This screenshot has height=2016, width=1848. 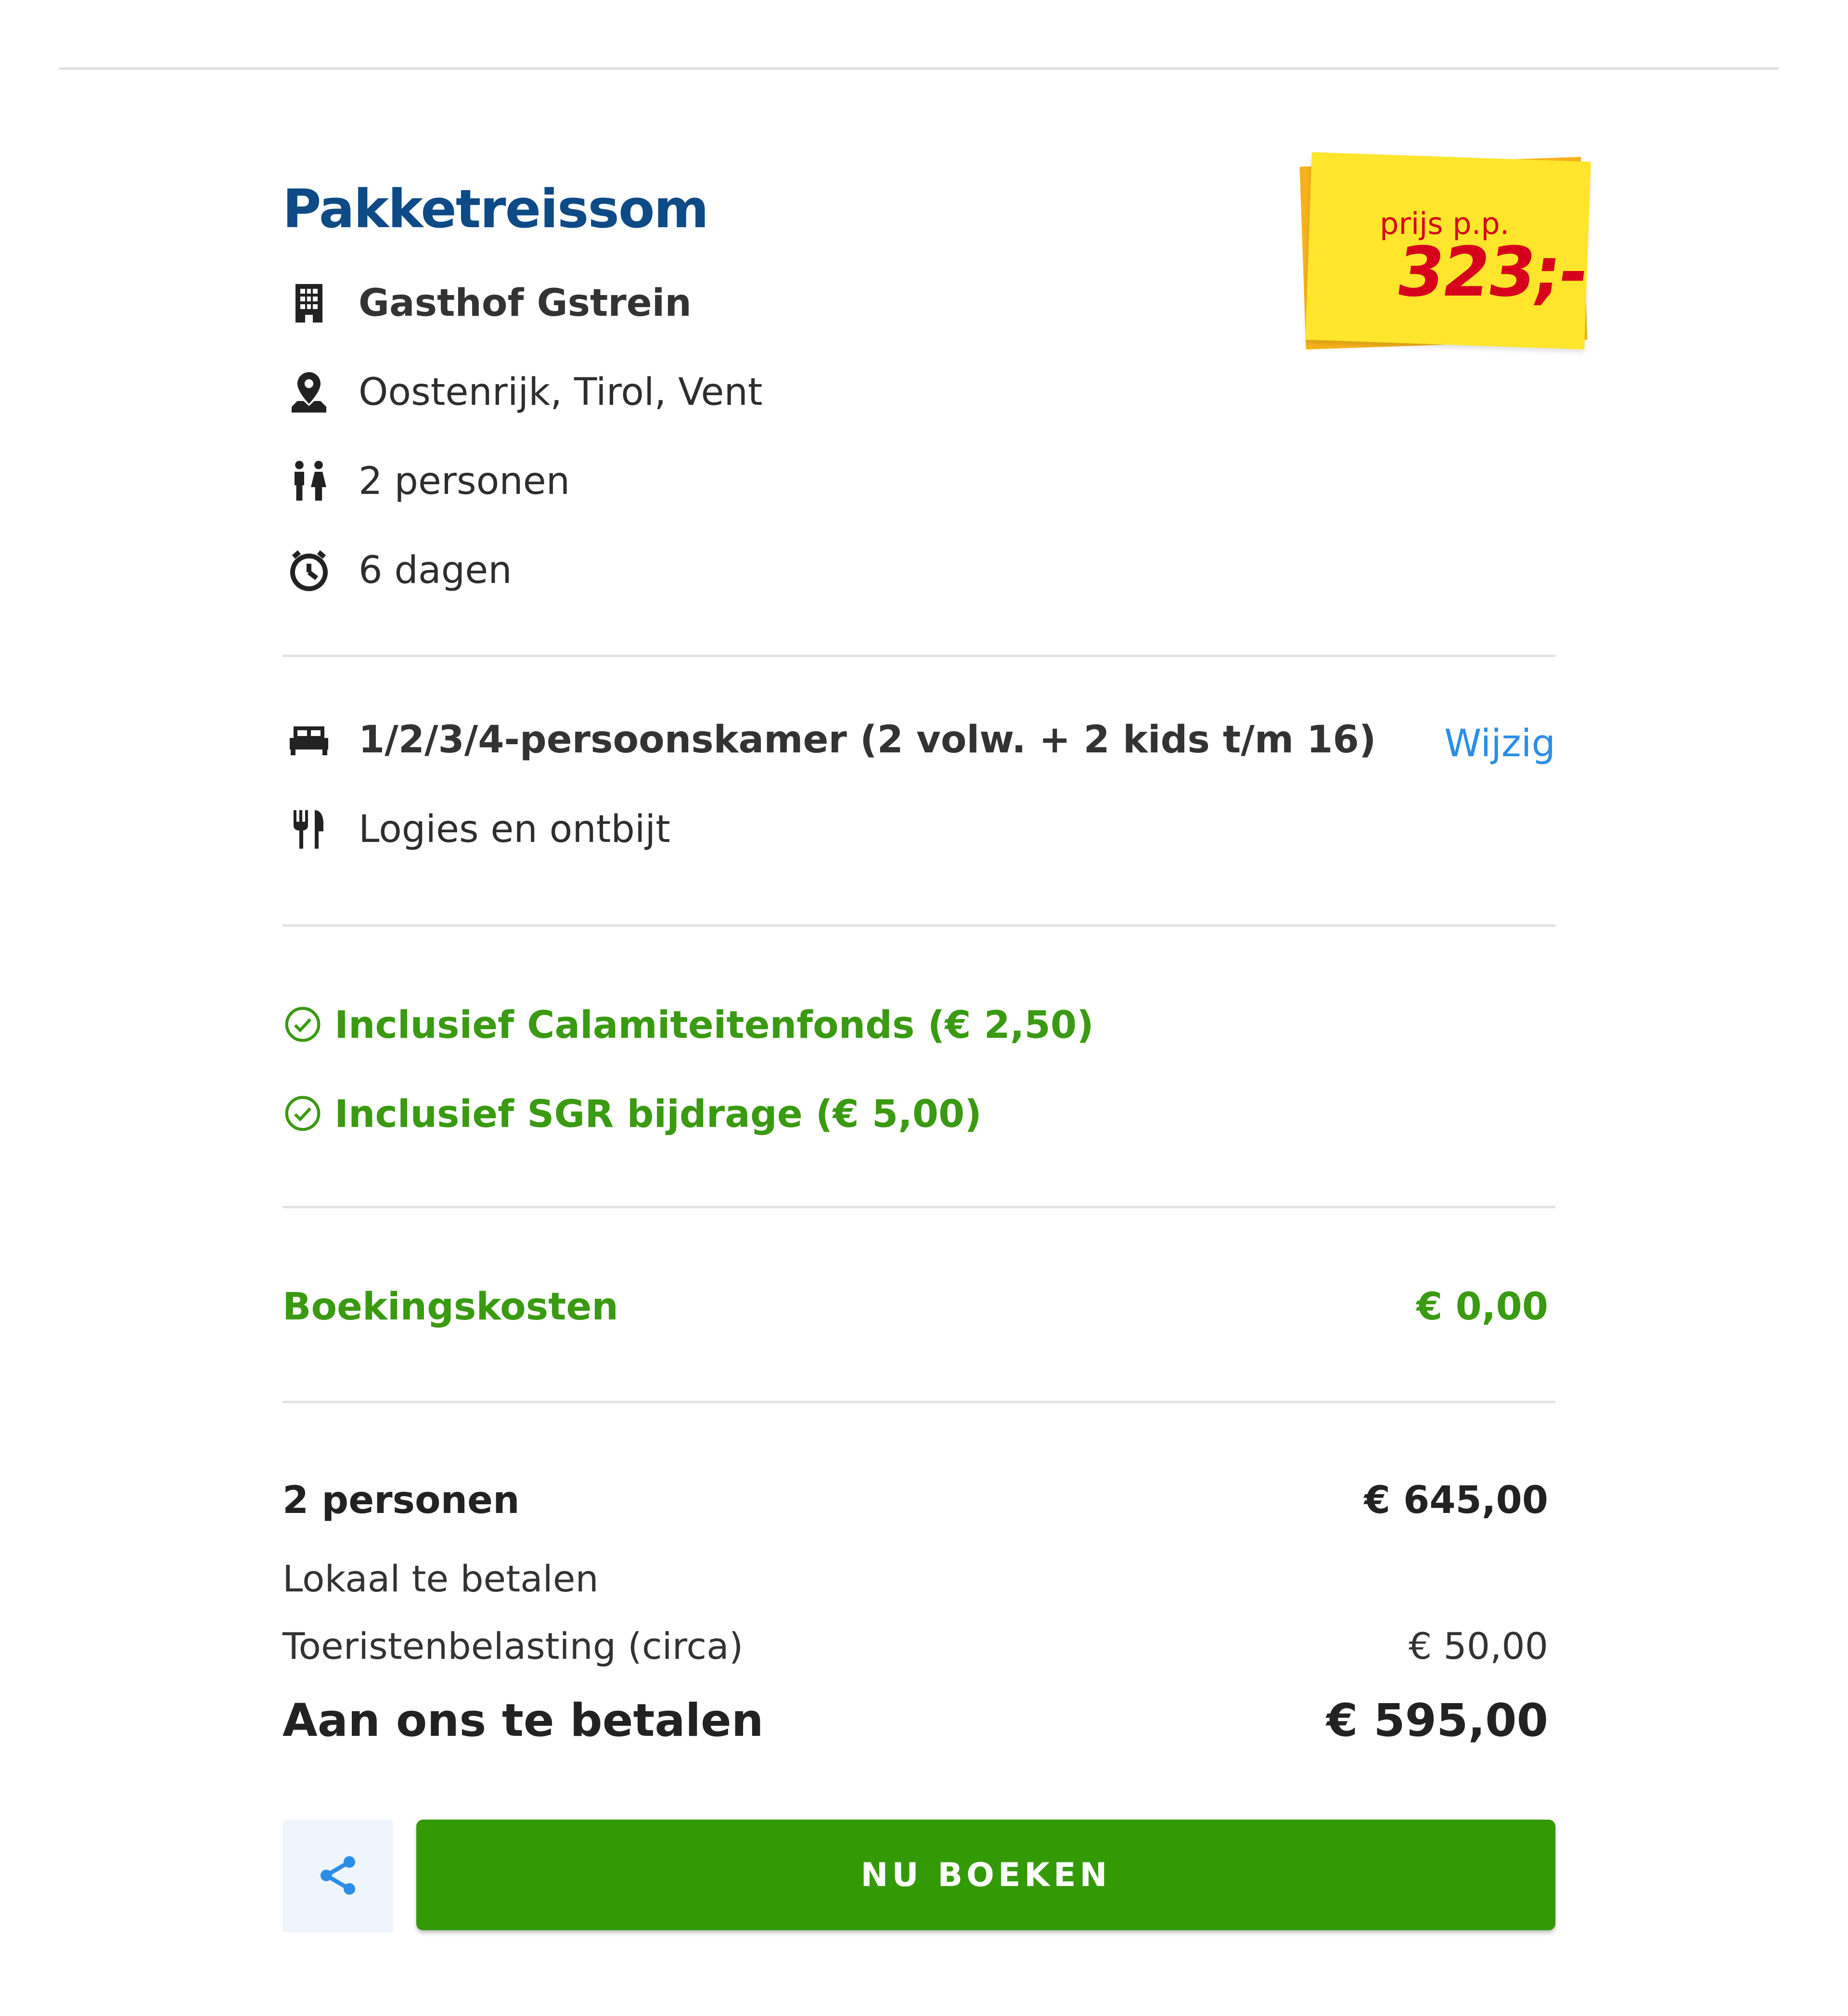 What do you see at coordinates (561, 392) in the screenshot?
I see `location-text: Oostenrijk, Tirol, Vent` at bounding box center [561, 392].